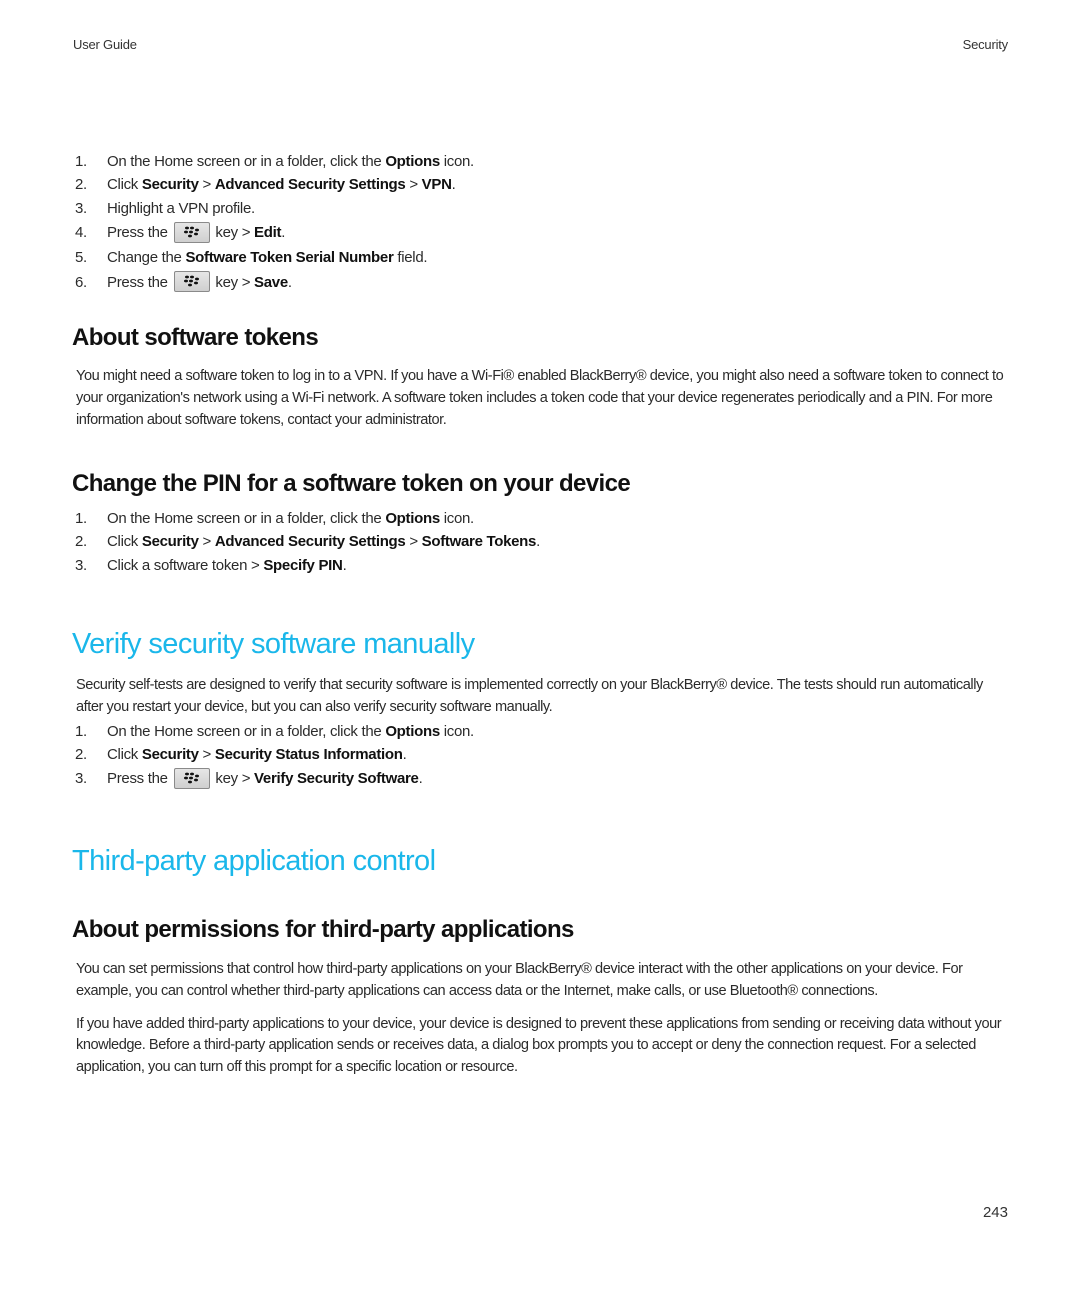 The height and width of the screenshot is (1296, 1080). I want to click on step-text: Highlight a VPN profile., so click(181, 208).